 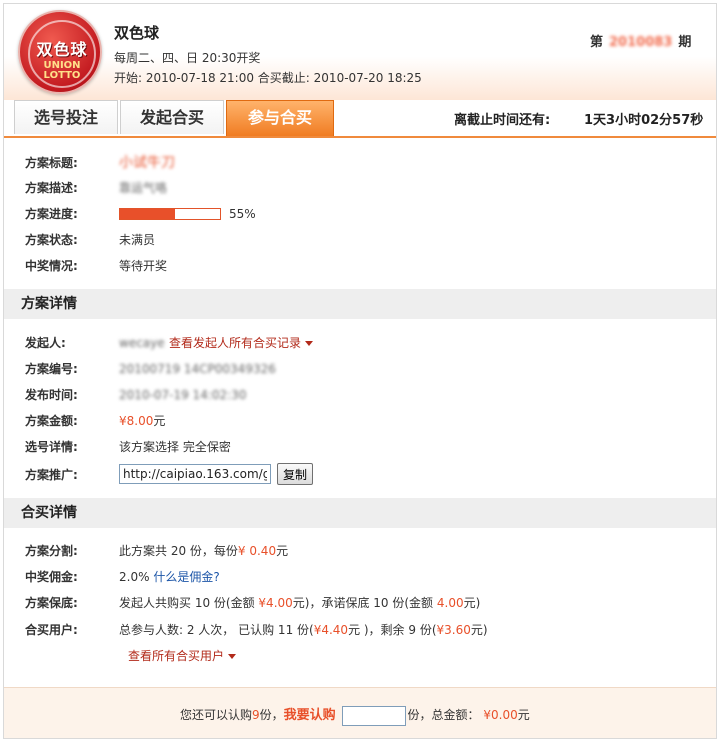 What do you see at coordinates (310, 715) in the screenshot?
I see `buy-button: 我要认购` at bounding box center [310, 715].